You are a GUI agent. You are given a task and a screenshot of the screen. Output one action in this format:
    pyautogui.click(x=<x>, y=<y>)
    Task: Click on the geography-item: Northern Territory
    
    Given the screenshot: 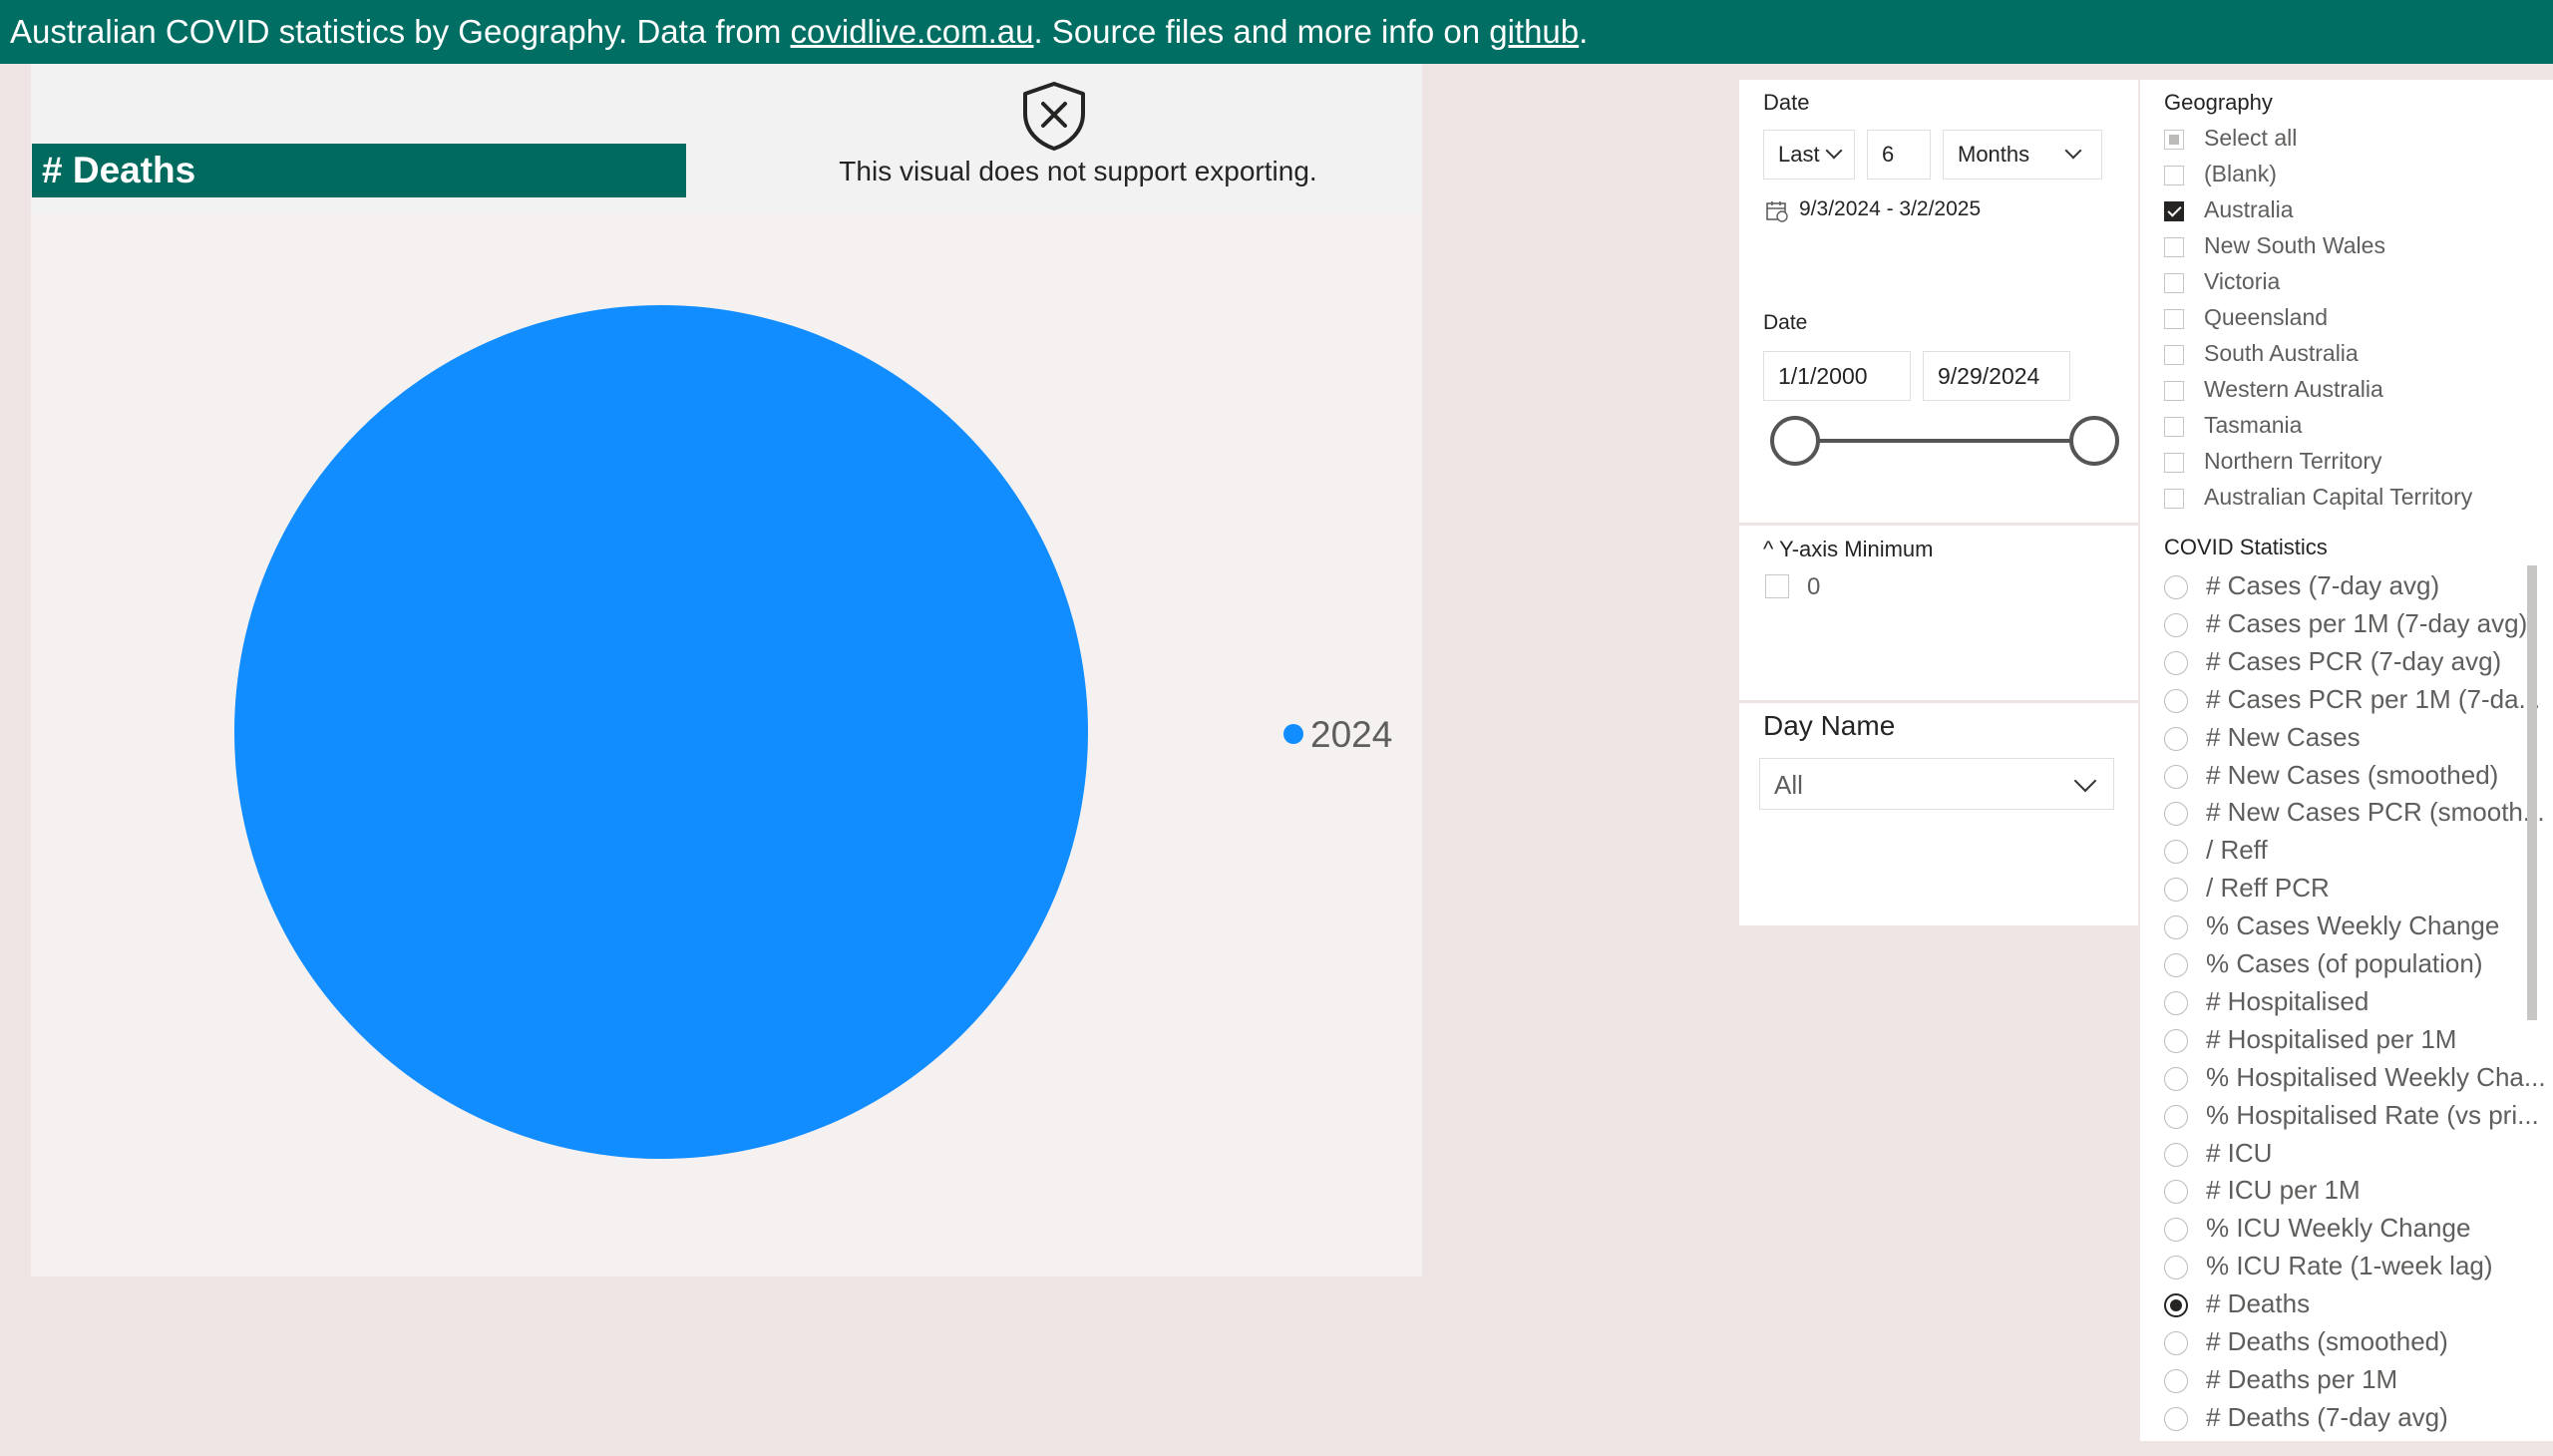 What is the action you would take?
    pyautogui.click(x=2354, y=463)
    